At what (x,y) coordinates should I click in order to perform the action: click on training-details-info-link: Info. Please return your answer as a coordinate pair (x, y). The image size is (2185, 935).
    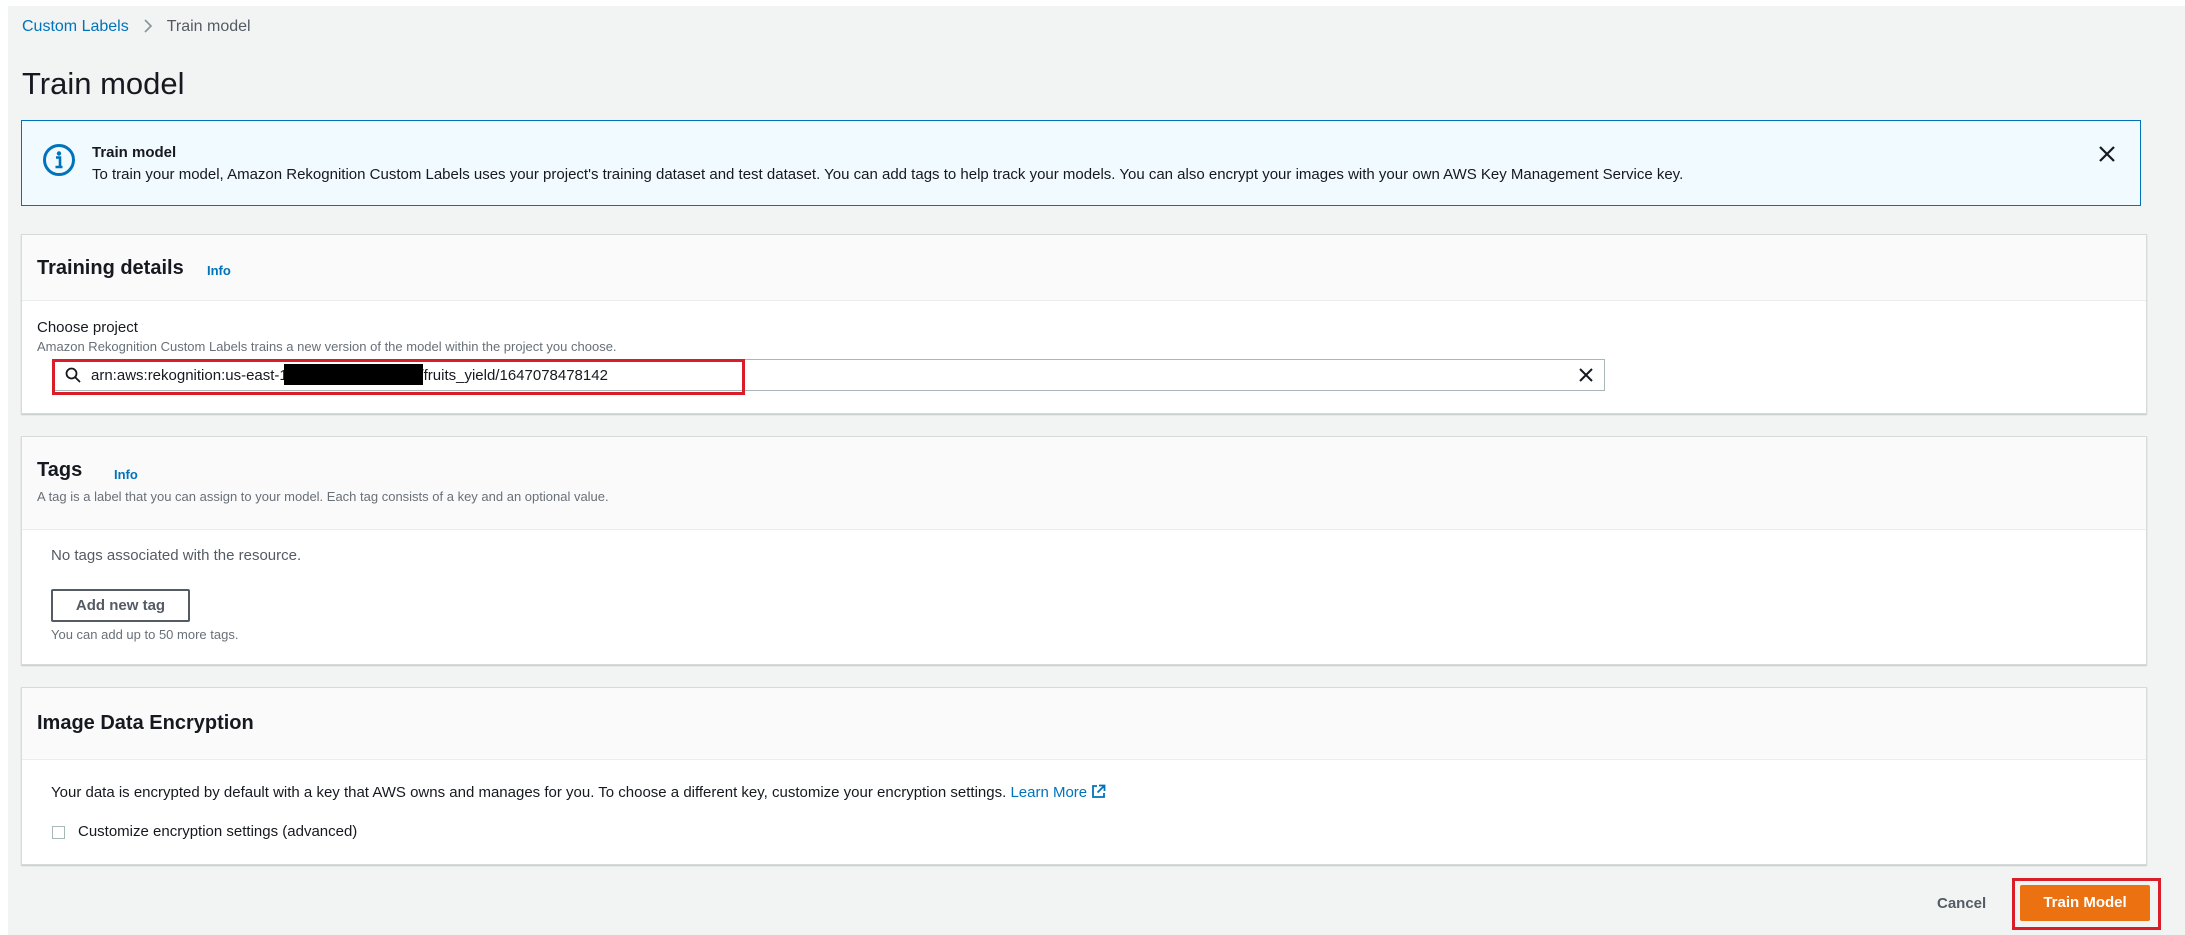
    Looking at the image, I should click on (219, 270).